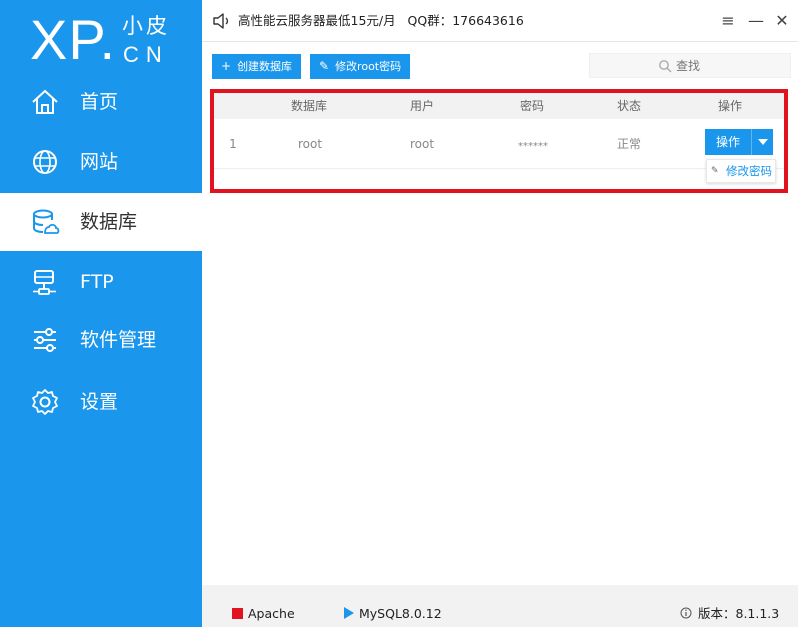  Describe the element at coordinates (45, 340) in the screenshot. I see `sliders-icon` at that location.